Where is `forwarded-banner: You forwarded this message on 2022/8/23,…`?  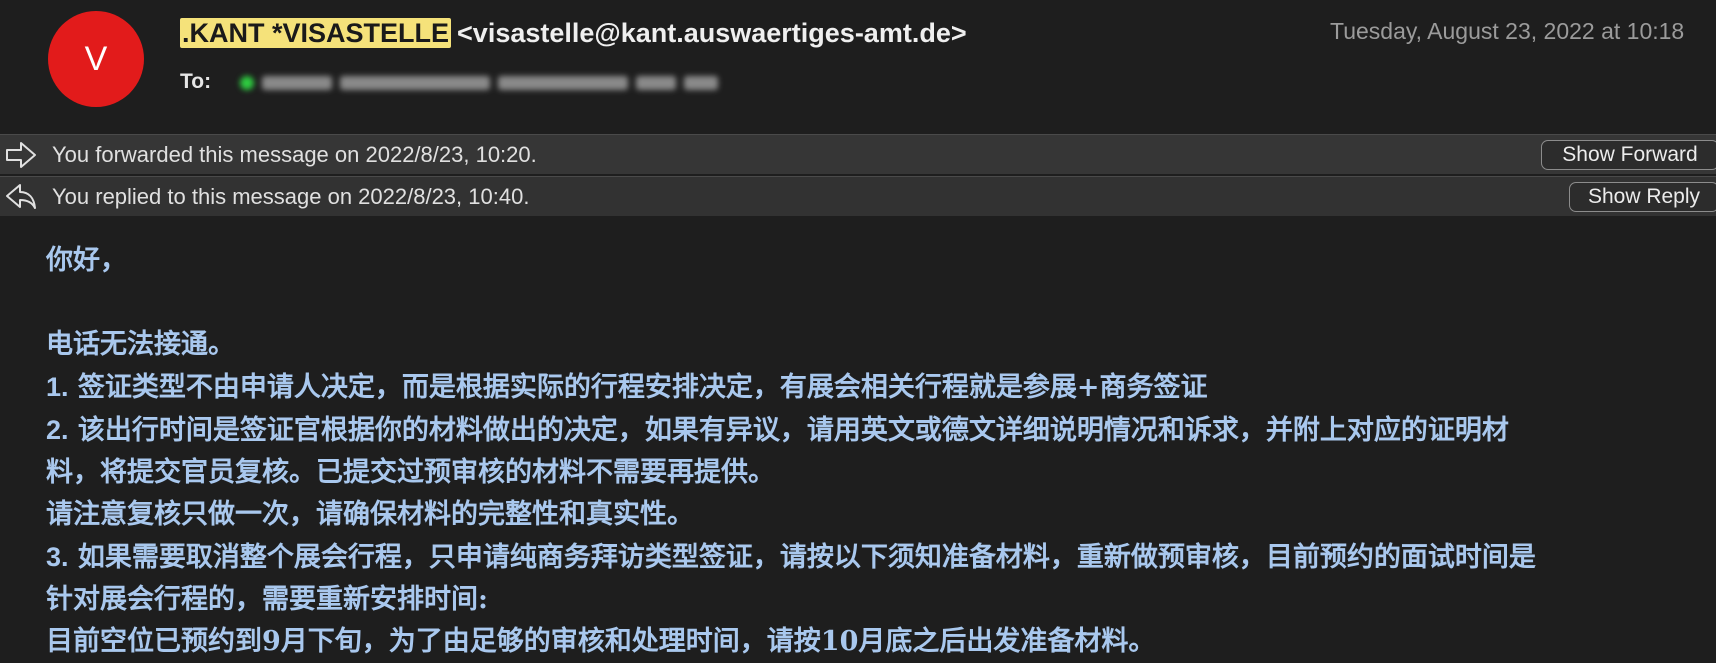 forwarded-banner: You forwarded this message on 2022/8/23,… is located at coordinates (858, 154).